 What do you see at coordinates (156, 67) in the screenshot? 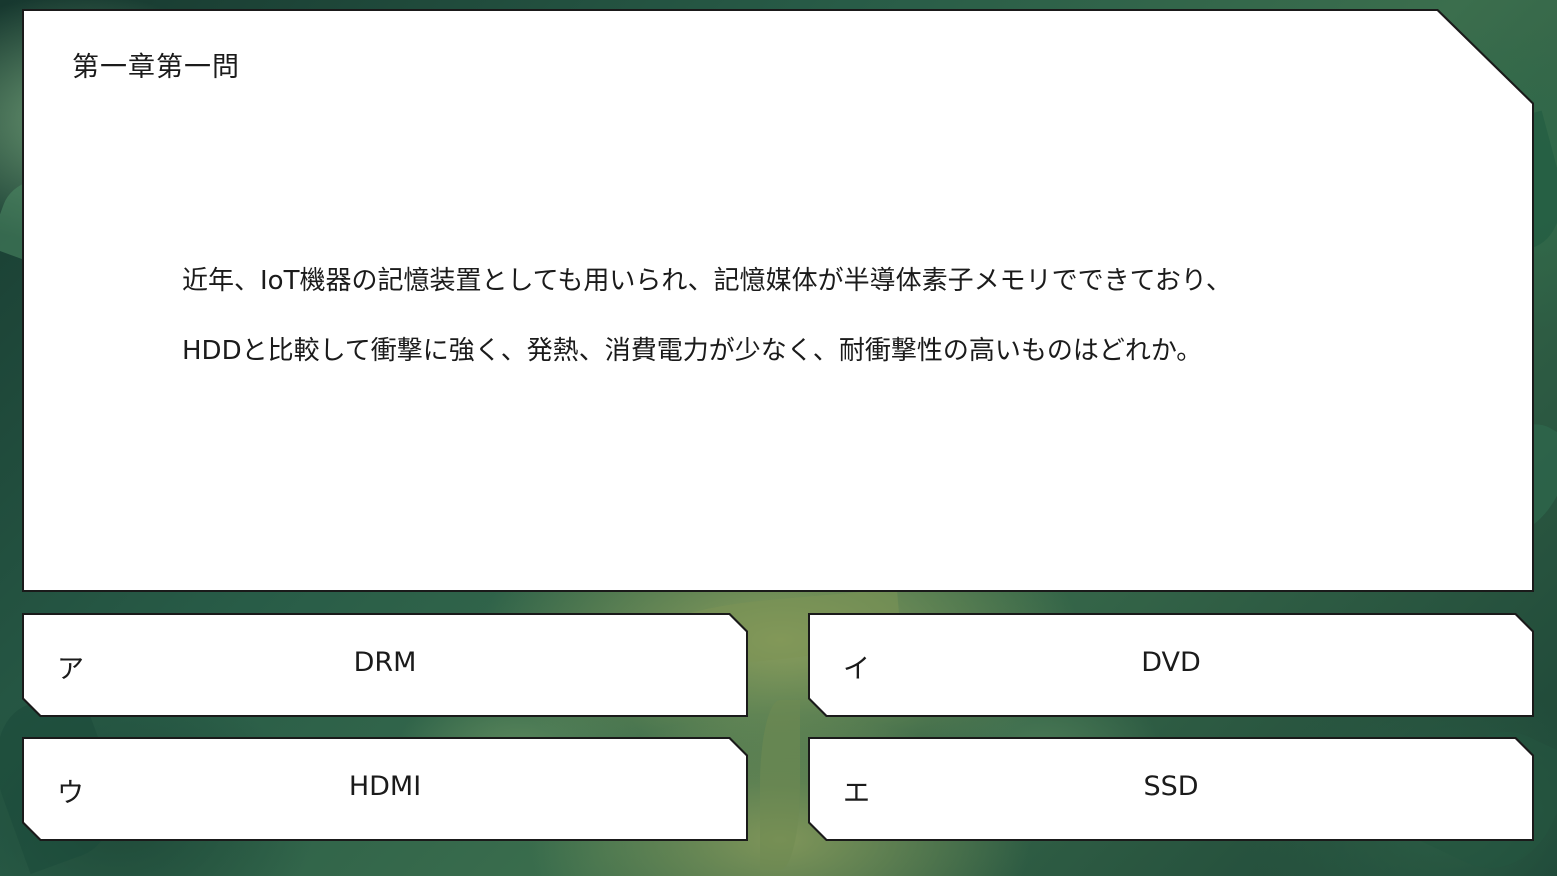
I see `chapter-title: 第一章第一問` at bounding box center [156, 67].